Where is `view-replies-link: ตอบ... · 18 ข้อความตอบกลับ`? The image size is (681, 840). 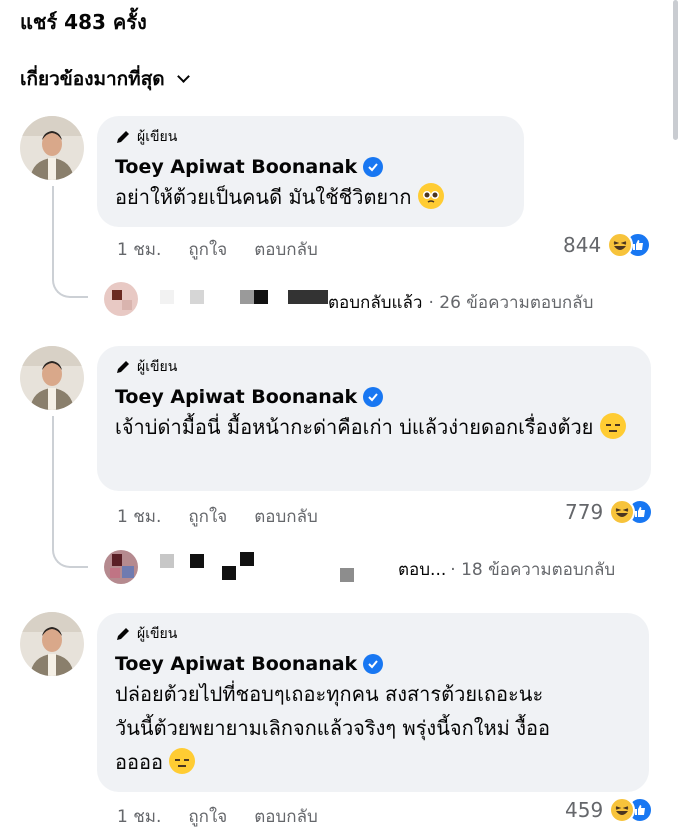 view-replies-link: ตอบ... · 18 ข้อความตอบกลับ is located at coordinates (506, 569).